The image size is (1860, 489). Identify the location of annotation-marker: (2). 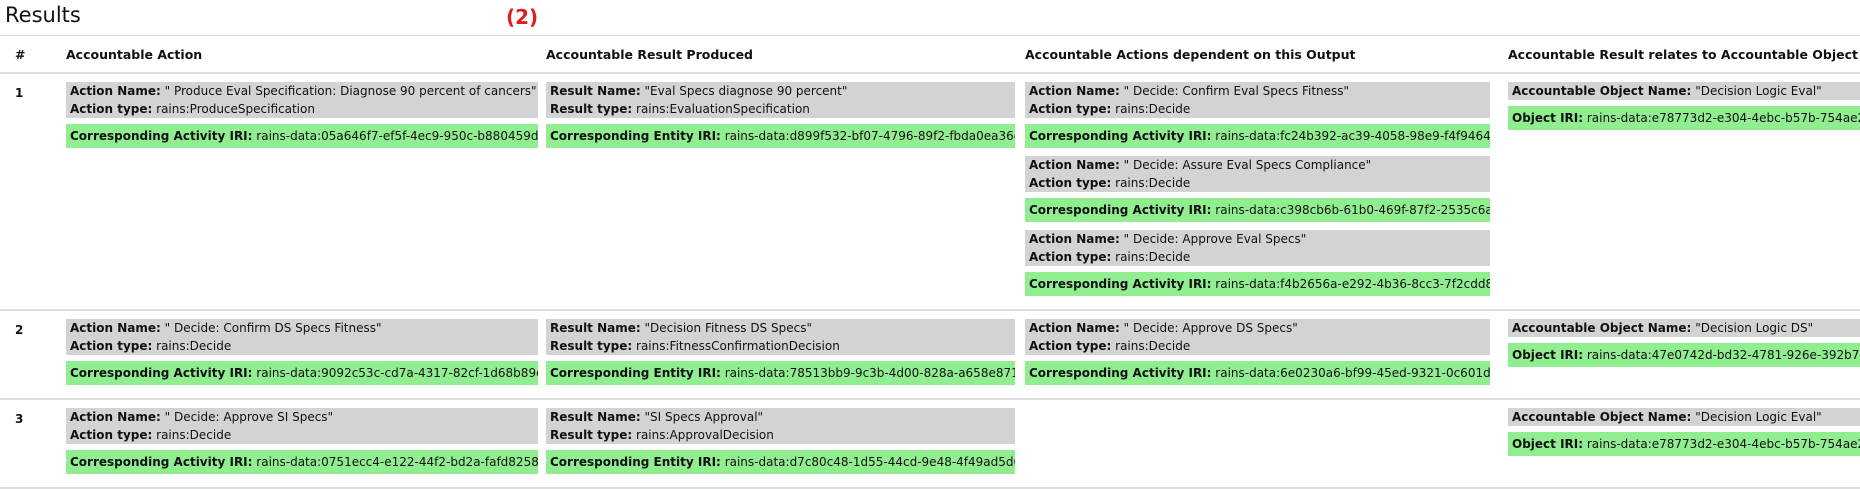
(522, 17).